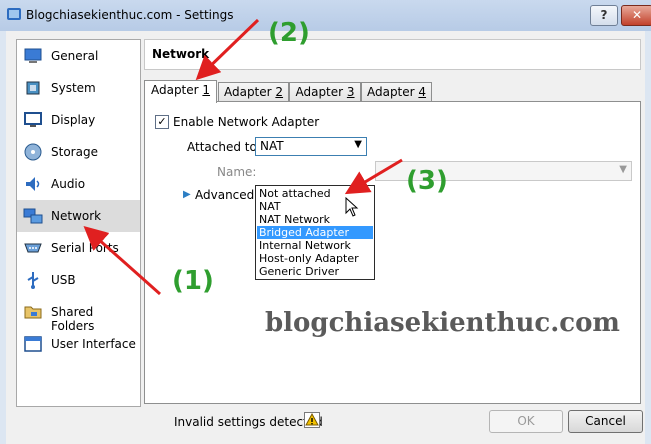 The height and width of the screenshot is (444, 651). I want to click on annotation-step-2: (2), so click(289, 33).